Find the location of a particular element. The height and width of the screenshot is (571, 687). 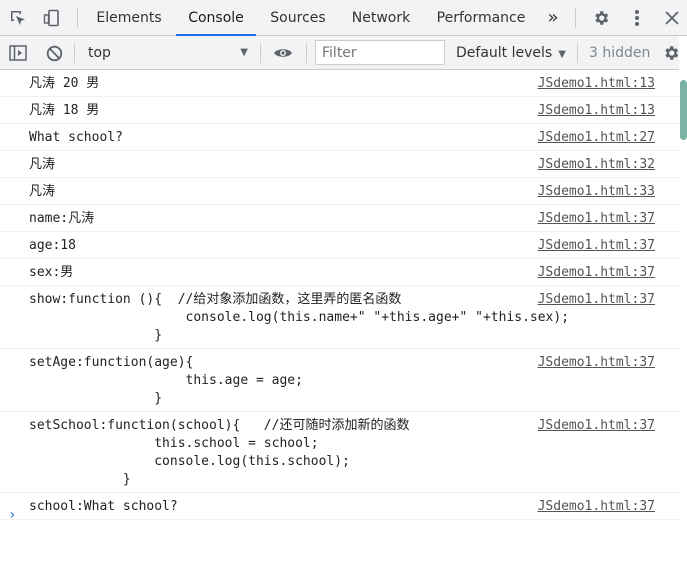

console-message: What school? JSdemo1.html:27 is located at coordinates (340, 137).